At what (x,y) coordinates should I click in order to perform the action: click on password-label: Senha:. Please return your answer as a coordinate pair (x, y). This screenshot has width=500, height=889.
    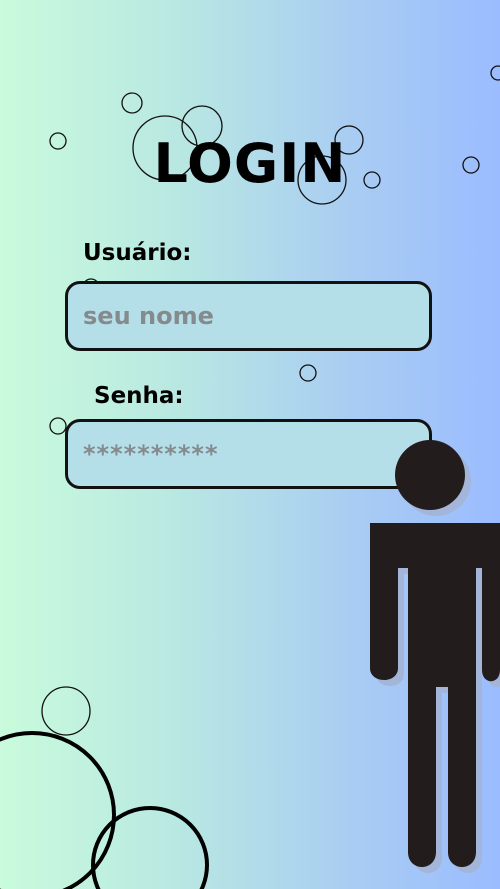
    Looking at the image, I should click on (139, 396).